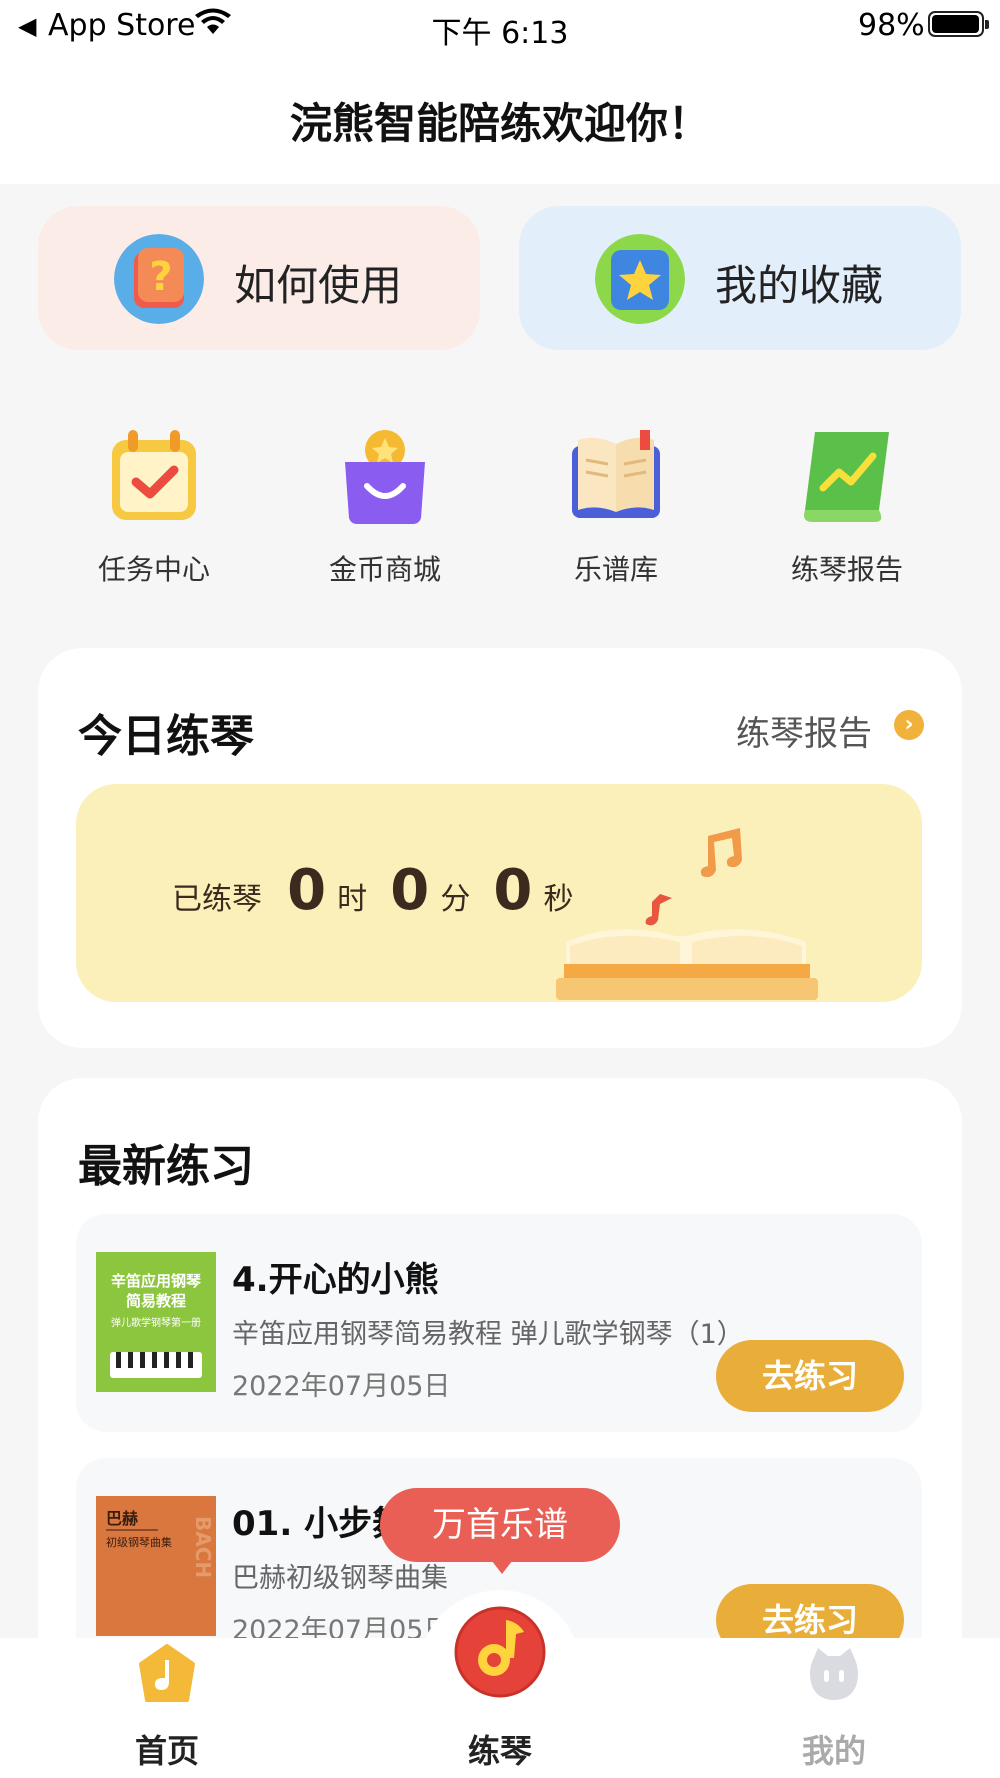 The height and width of the screenshot is (1778, 1000). I want to click on quick-coin-shop: 金币商城, so click(385, 506).